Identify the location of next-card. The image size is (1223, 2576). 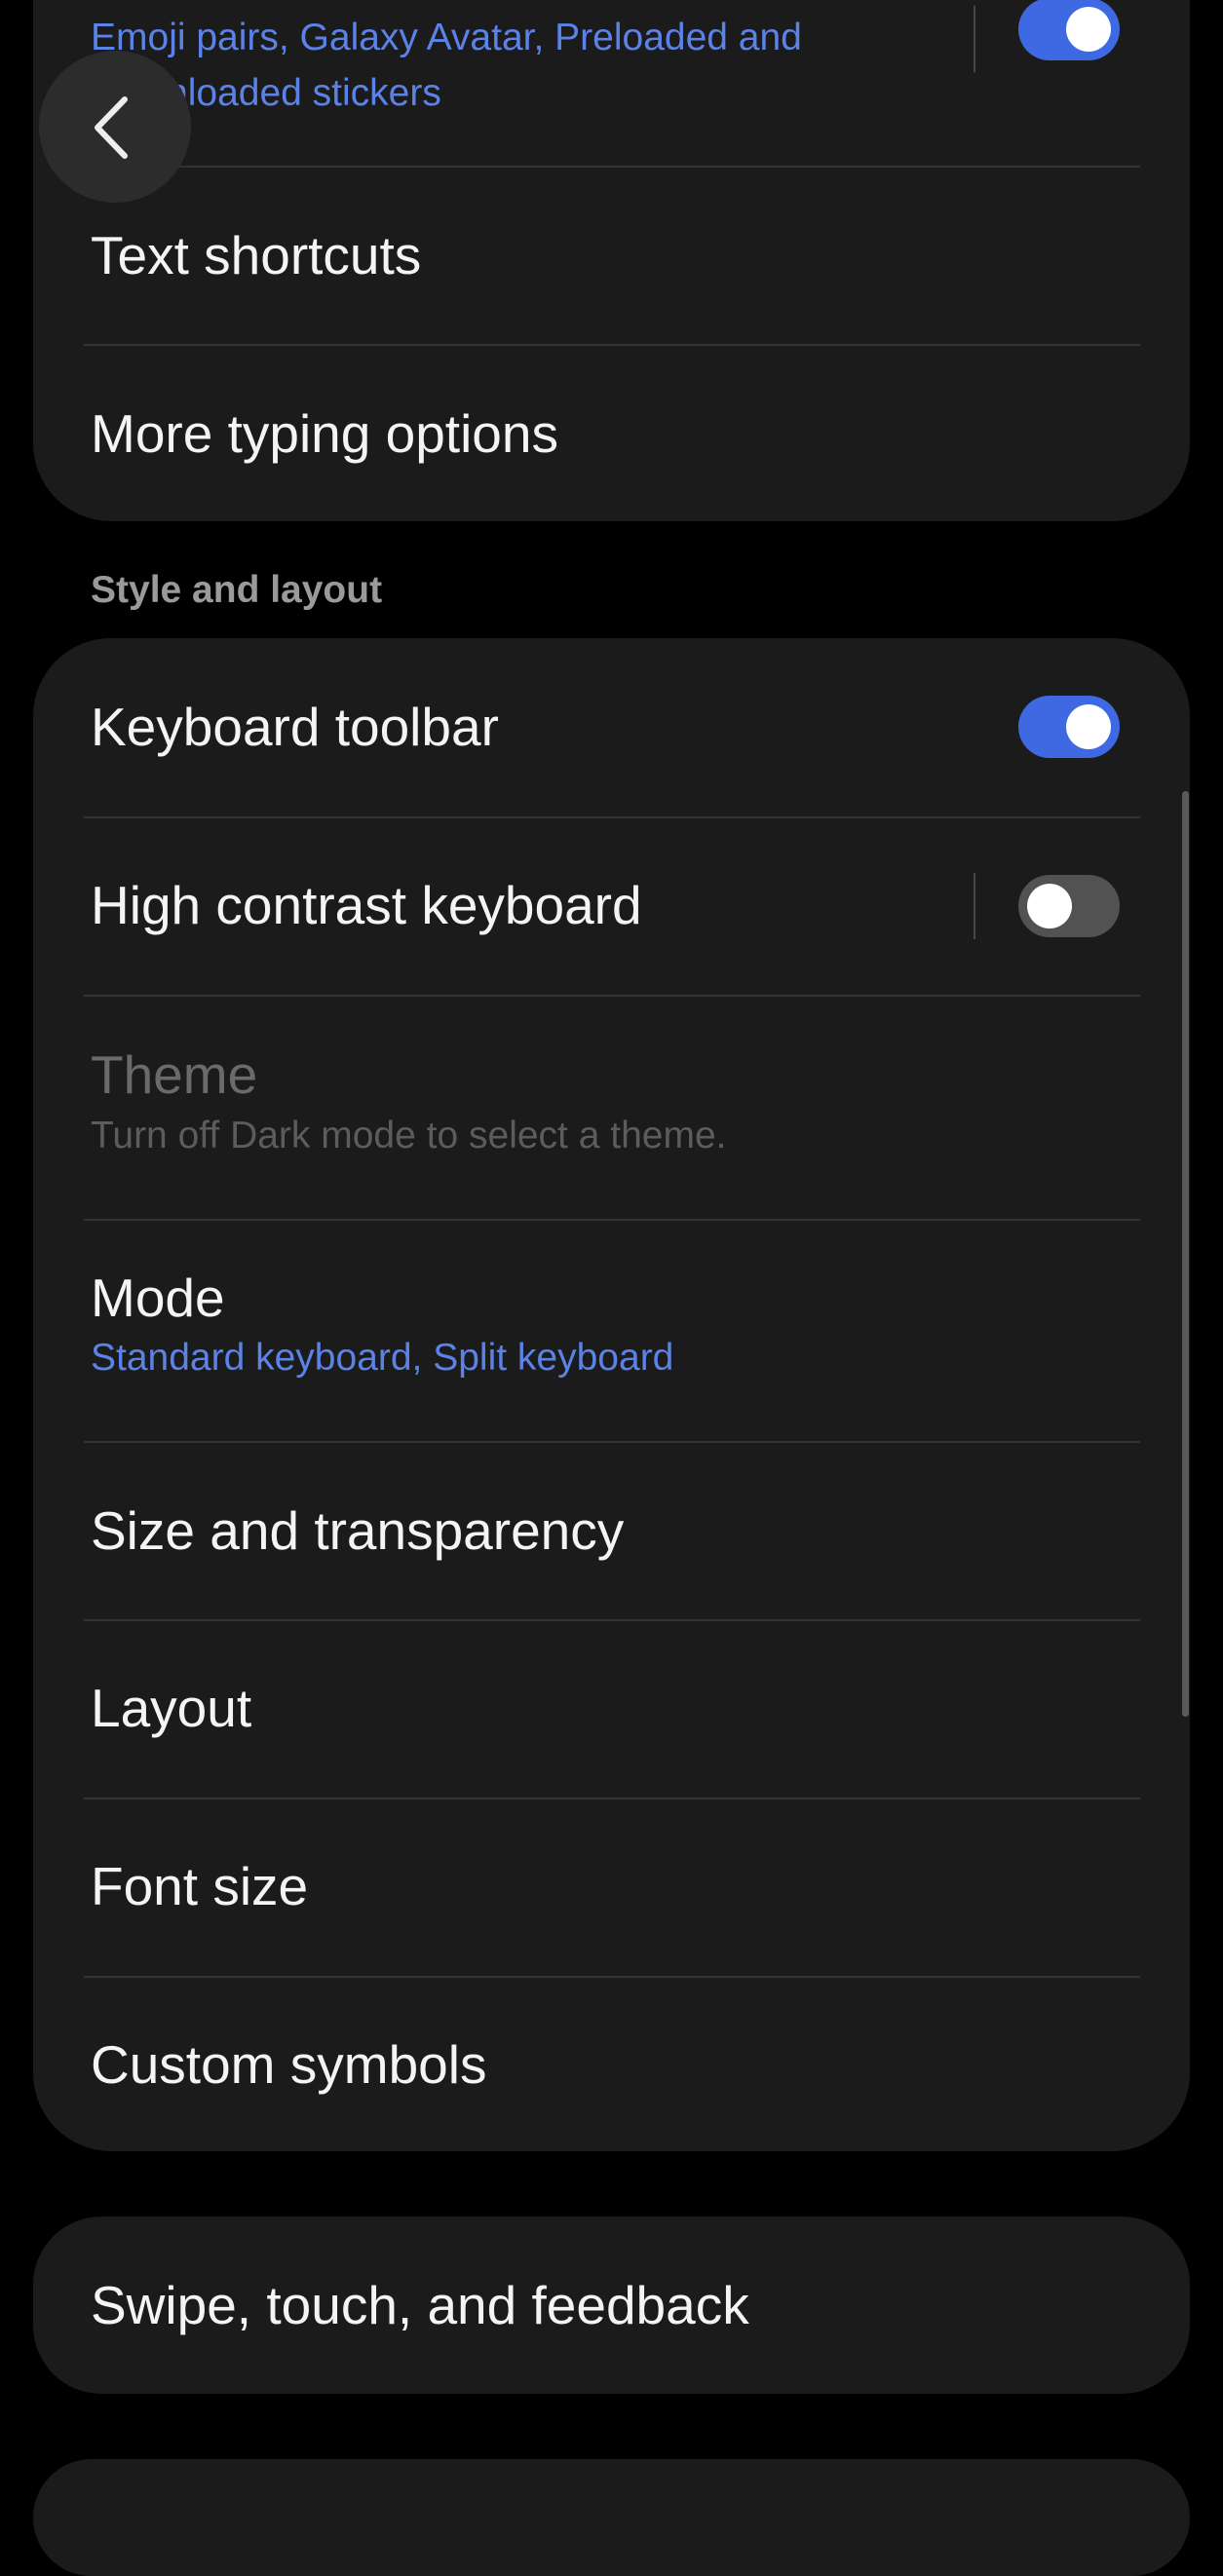
(612, 2517).